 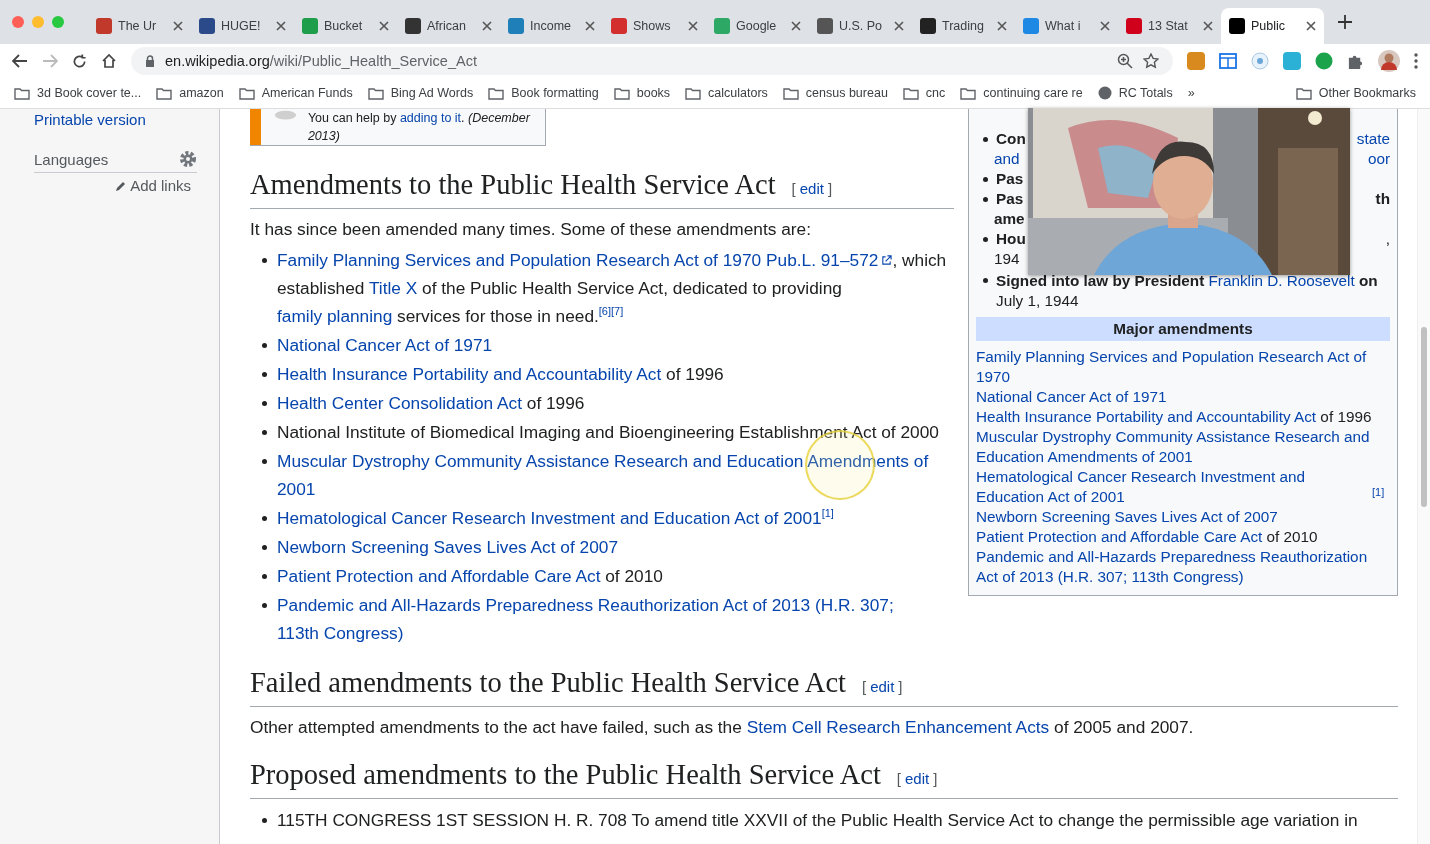 I want to click on new-tab-icon, so click(x=1345, y=22).